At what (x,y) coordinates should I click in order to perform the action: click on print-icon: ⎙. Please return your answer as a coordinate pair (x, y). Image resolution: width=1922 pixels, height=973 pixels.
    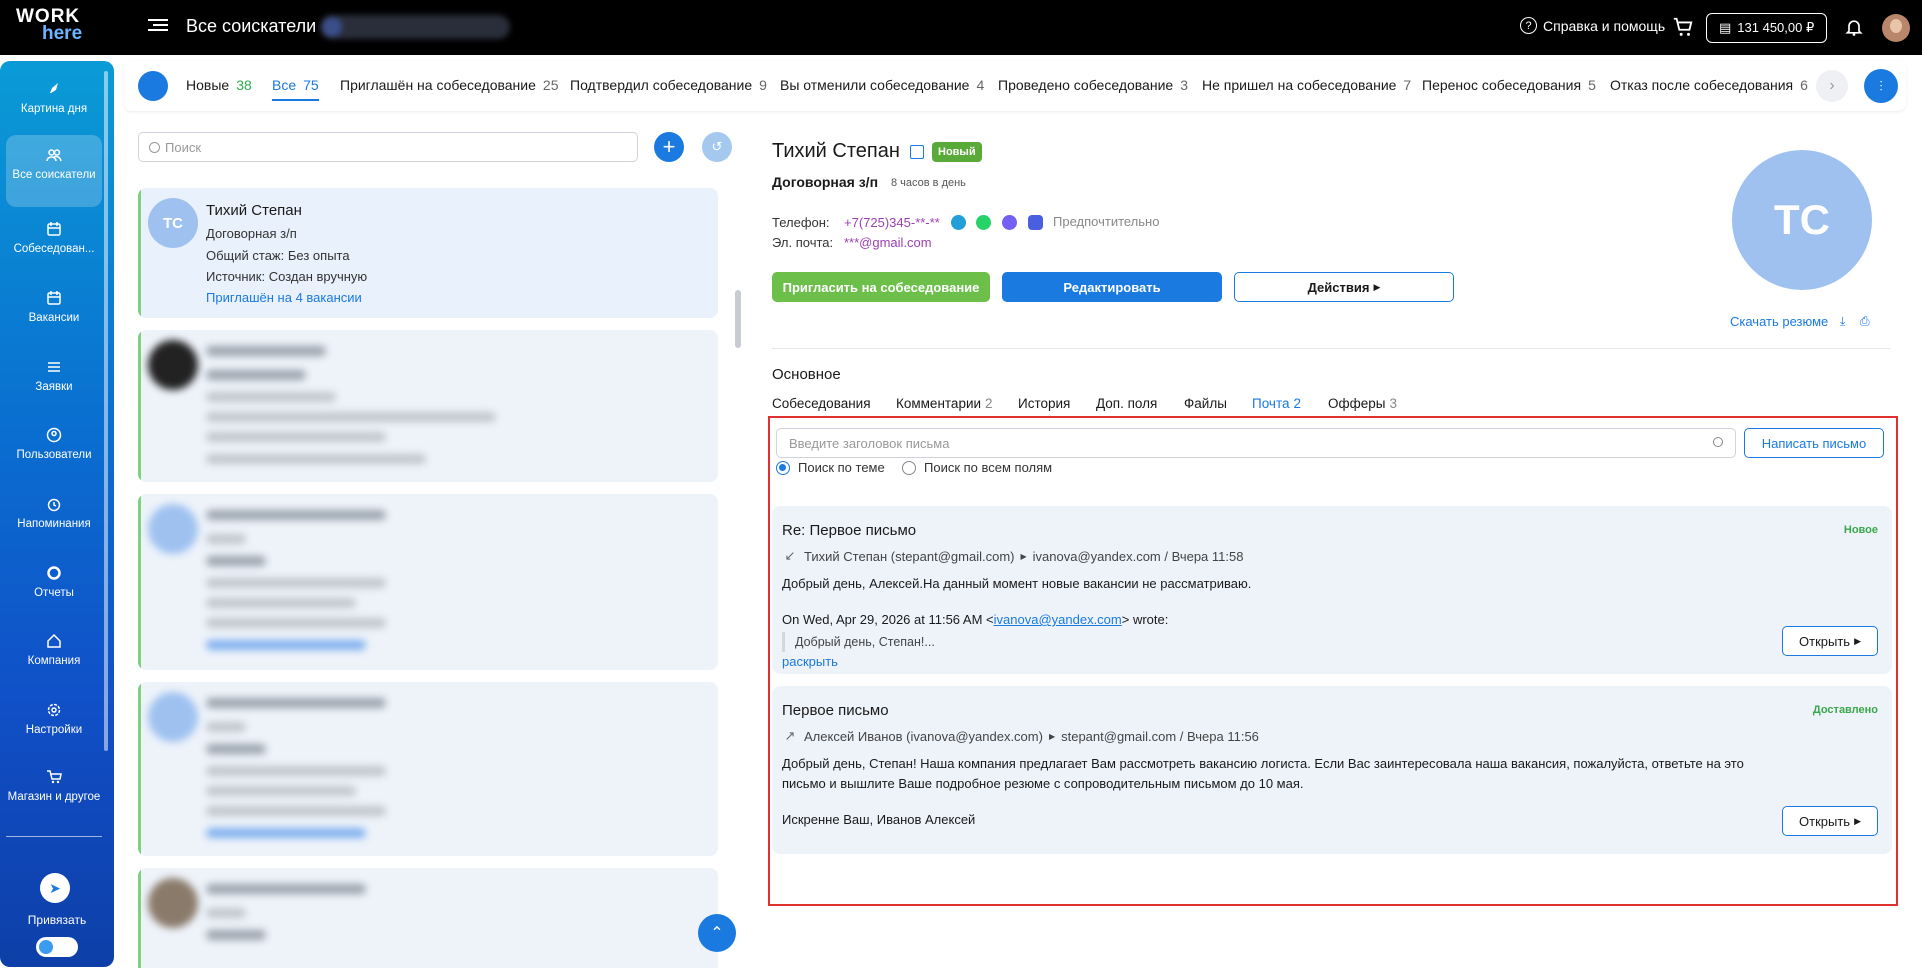
    Looking at the image, I should click on (1866, 321).